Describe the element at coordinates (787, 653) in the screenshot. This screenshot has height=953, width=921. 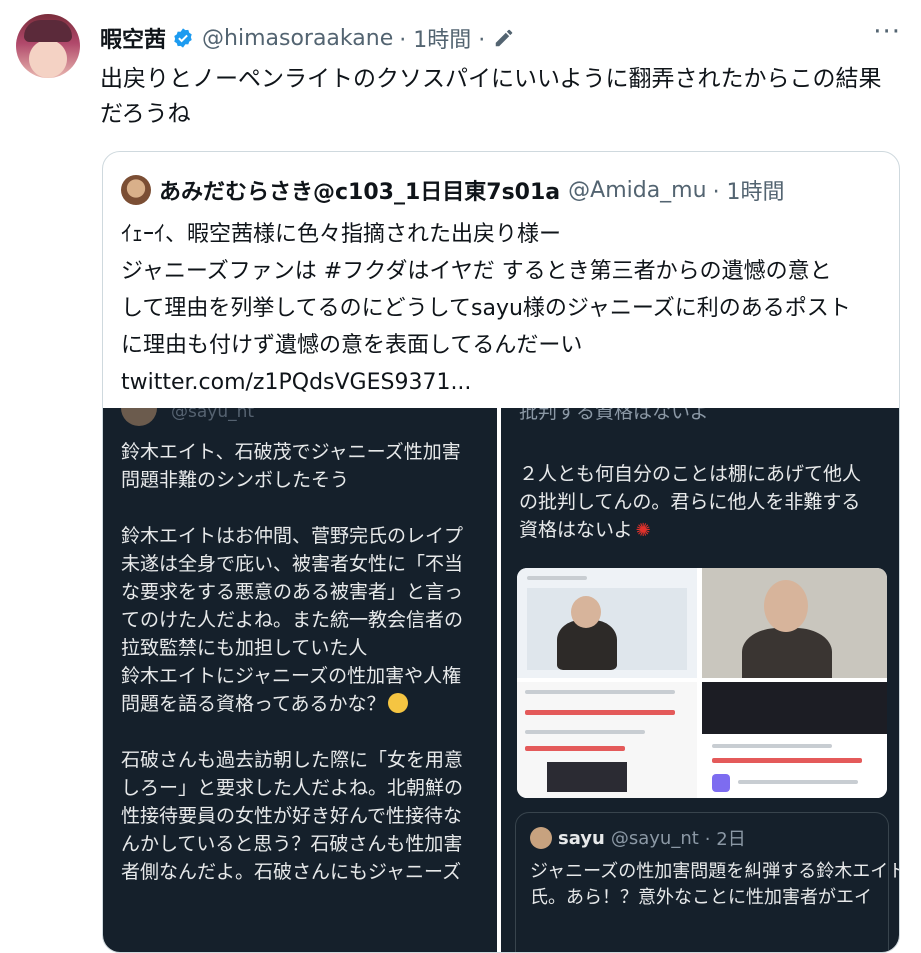
I see `person-silhouette` at that location.